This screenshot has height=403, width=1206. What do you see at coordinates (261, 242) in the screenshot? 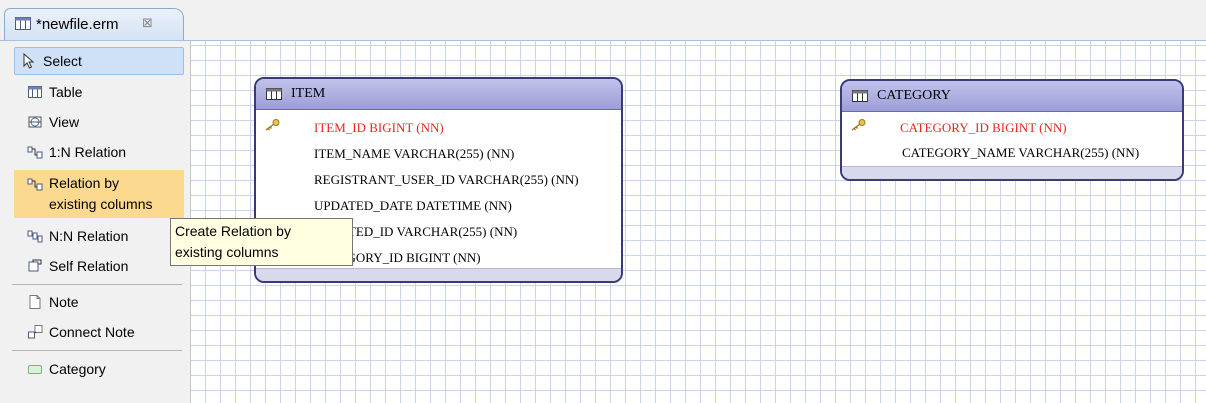
I see `palette-tooltip: Create Relation by existing columns` at bounding box center [261, 242].